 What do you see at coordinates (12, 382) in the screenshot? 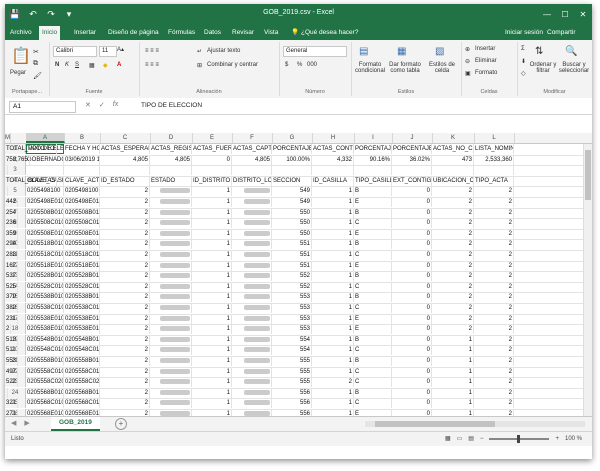
I see `cell-m23: 522` at bounding box center [12, 382].